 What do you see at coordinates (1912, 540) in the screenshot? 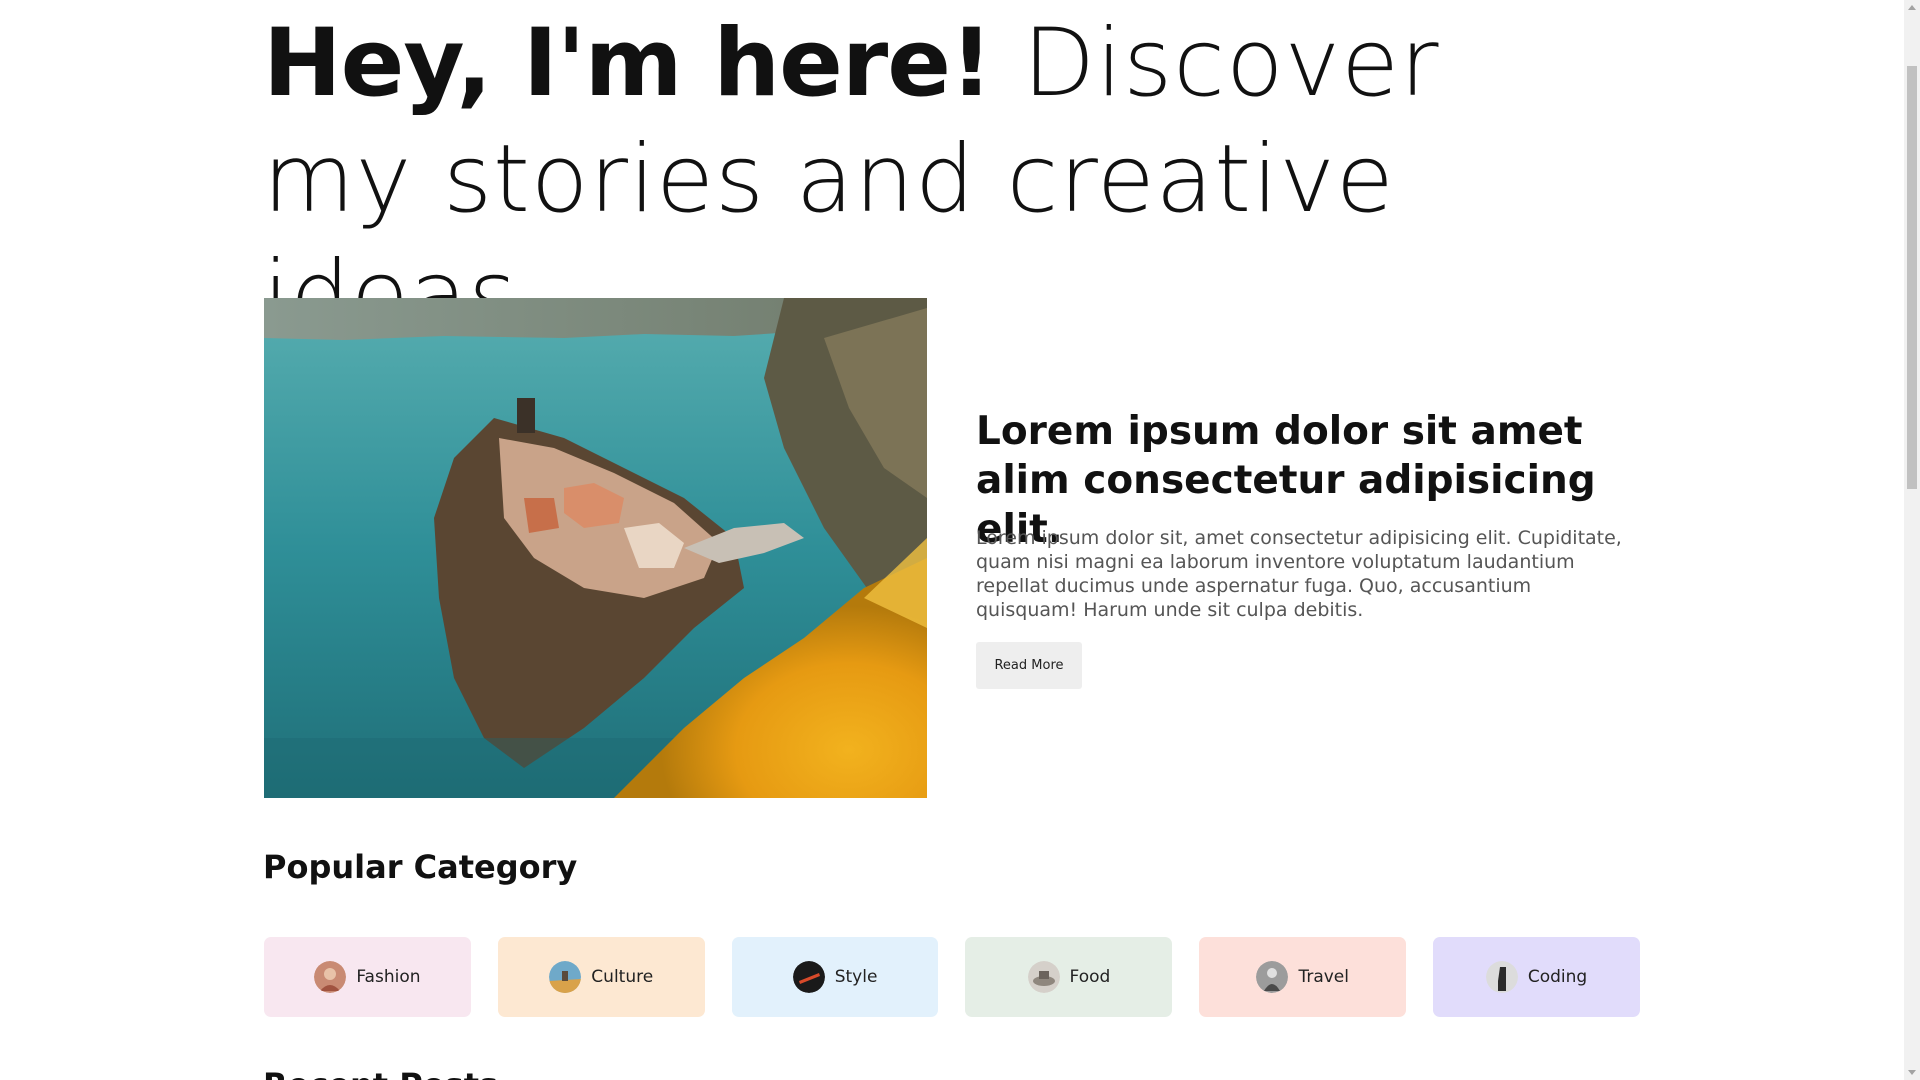
I see `page-scrollbar` at bounding box center [1912, 540].